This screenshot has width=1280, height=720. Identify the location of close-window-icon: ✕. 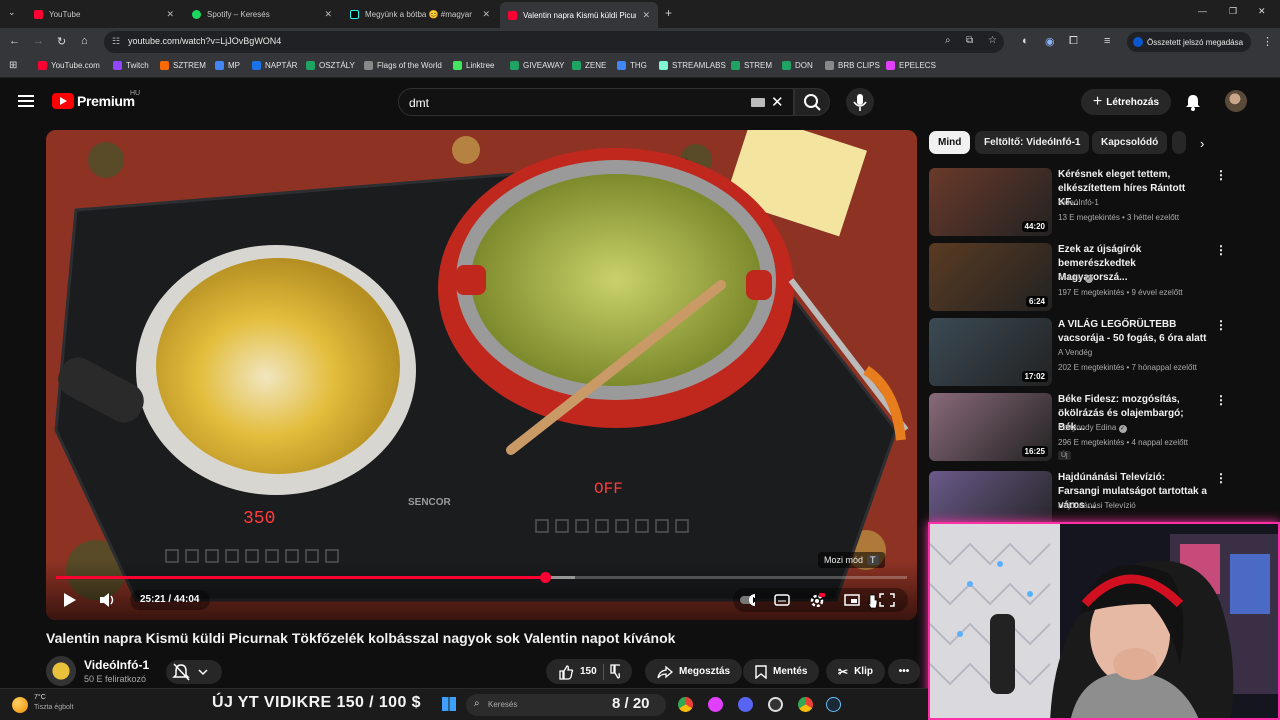
(1262, 11).